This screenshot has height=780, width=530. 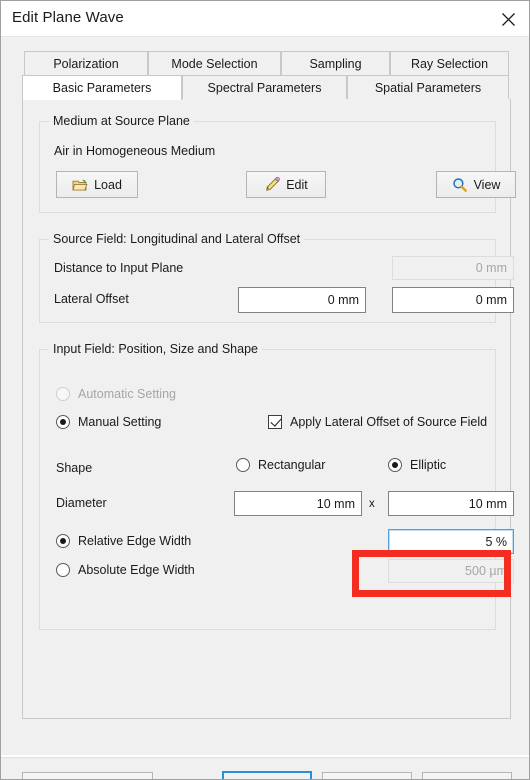 I want to click on field-value: 5 %, so click(x=496, y=541).